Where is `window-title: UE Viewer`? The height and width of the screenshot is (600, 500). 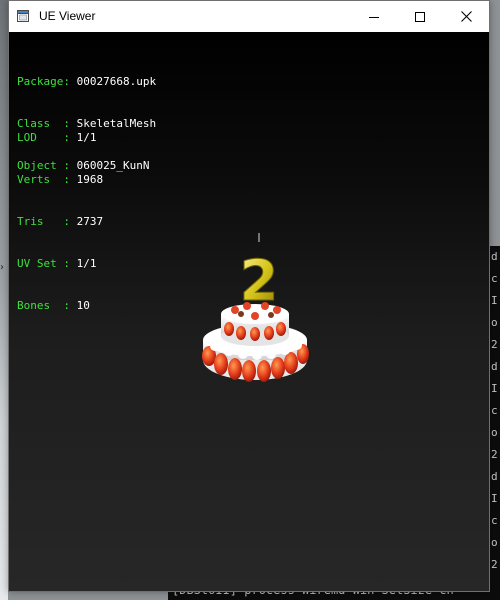 window-title: UE Viewer is located at coordinates (67, 16).